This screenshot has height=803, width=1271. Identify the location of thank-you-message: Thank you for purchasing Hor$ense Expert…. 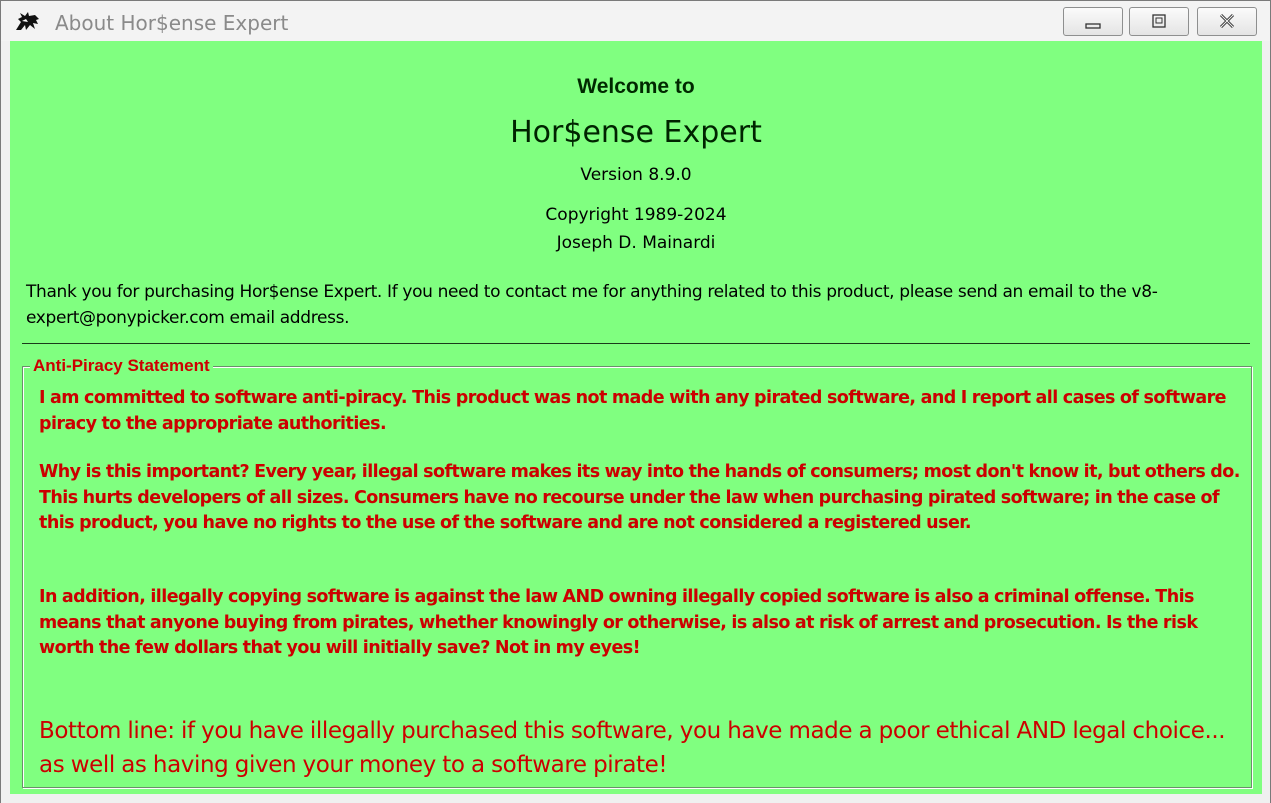
(592, 305).